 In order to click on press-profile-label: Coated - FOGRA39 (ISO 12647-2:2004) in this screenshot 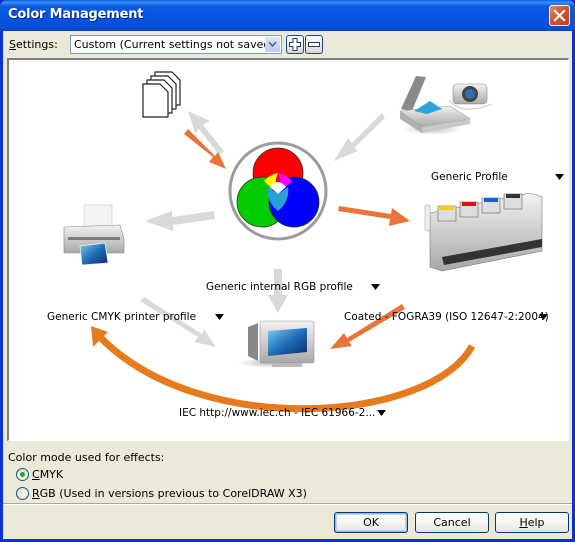, I will do `click(446, 317)`.